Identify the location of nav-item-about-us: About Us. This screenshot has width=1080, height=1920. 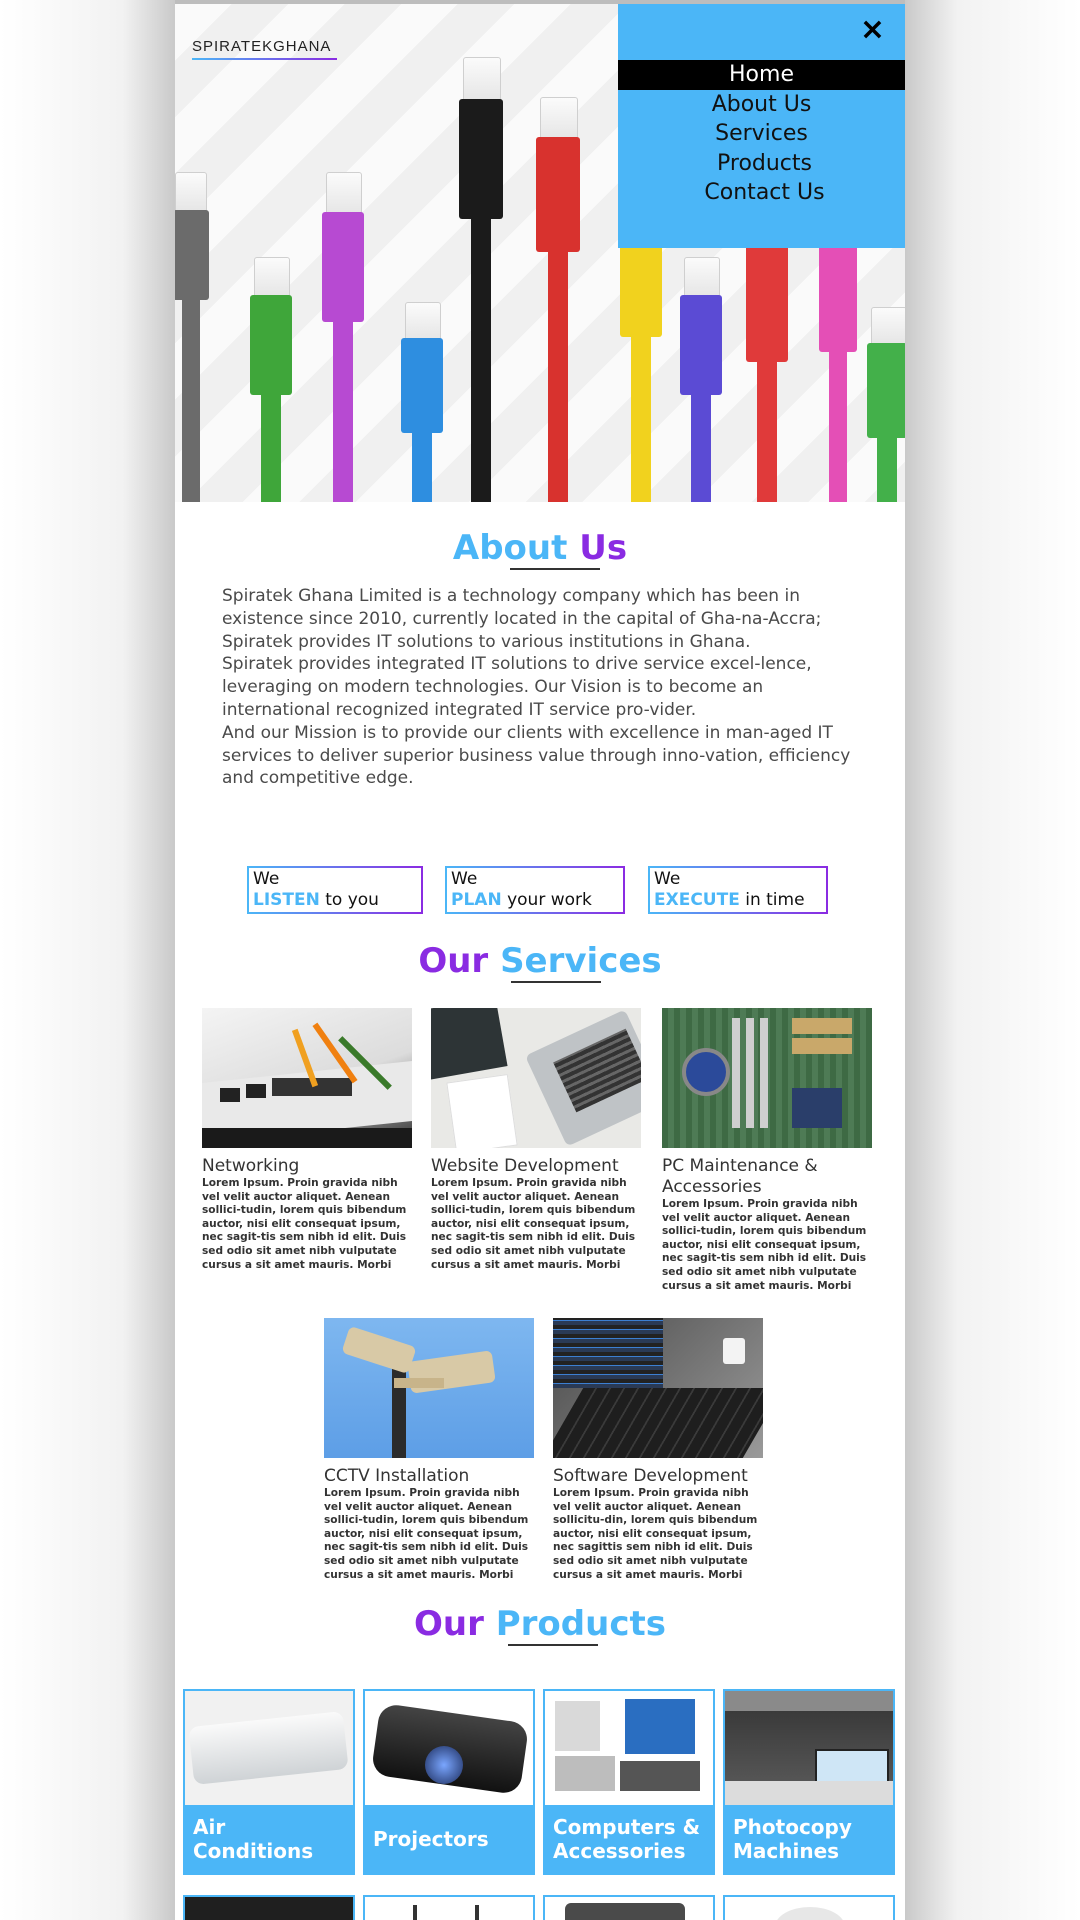
(761, 105).